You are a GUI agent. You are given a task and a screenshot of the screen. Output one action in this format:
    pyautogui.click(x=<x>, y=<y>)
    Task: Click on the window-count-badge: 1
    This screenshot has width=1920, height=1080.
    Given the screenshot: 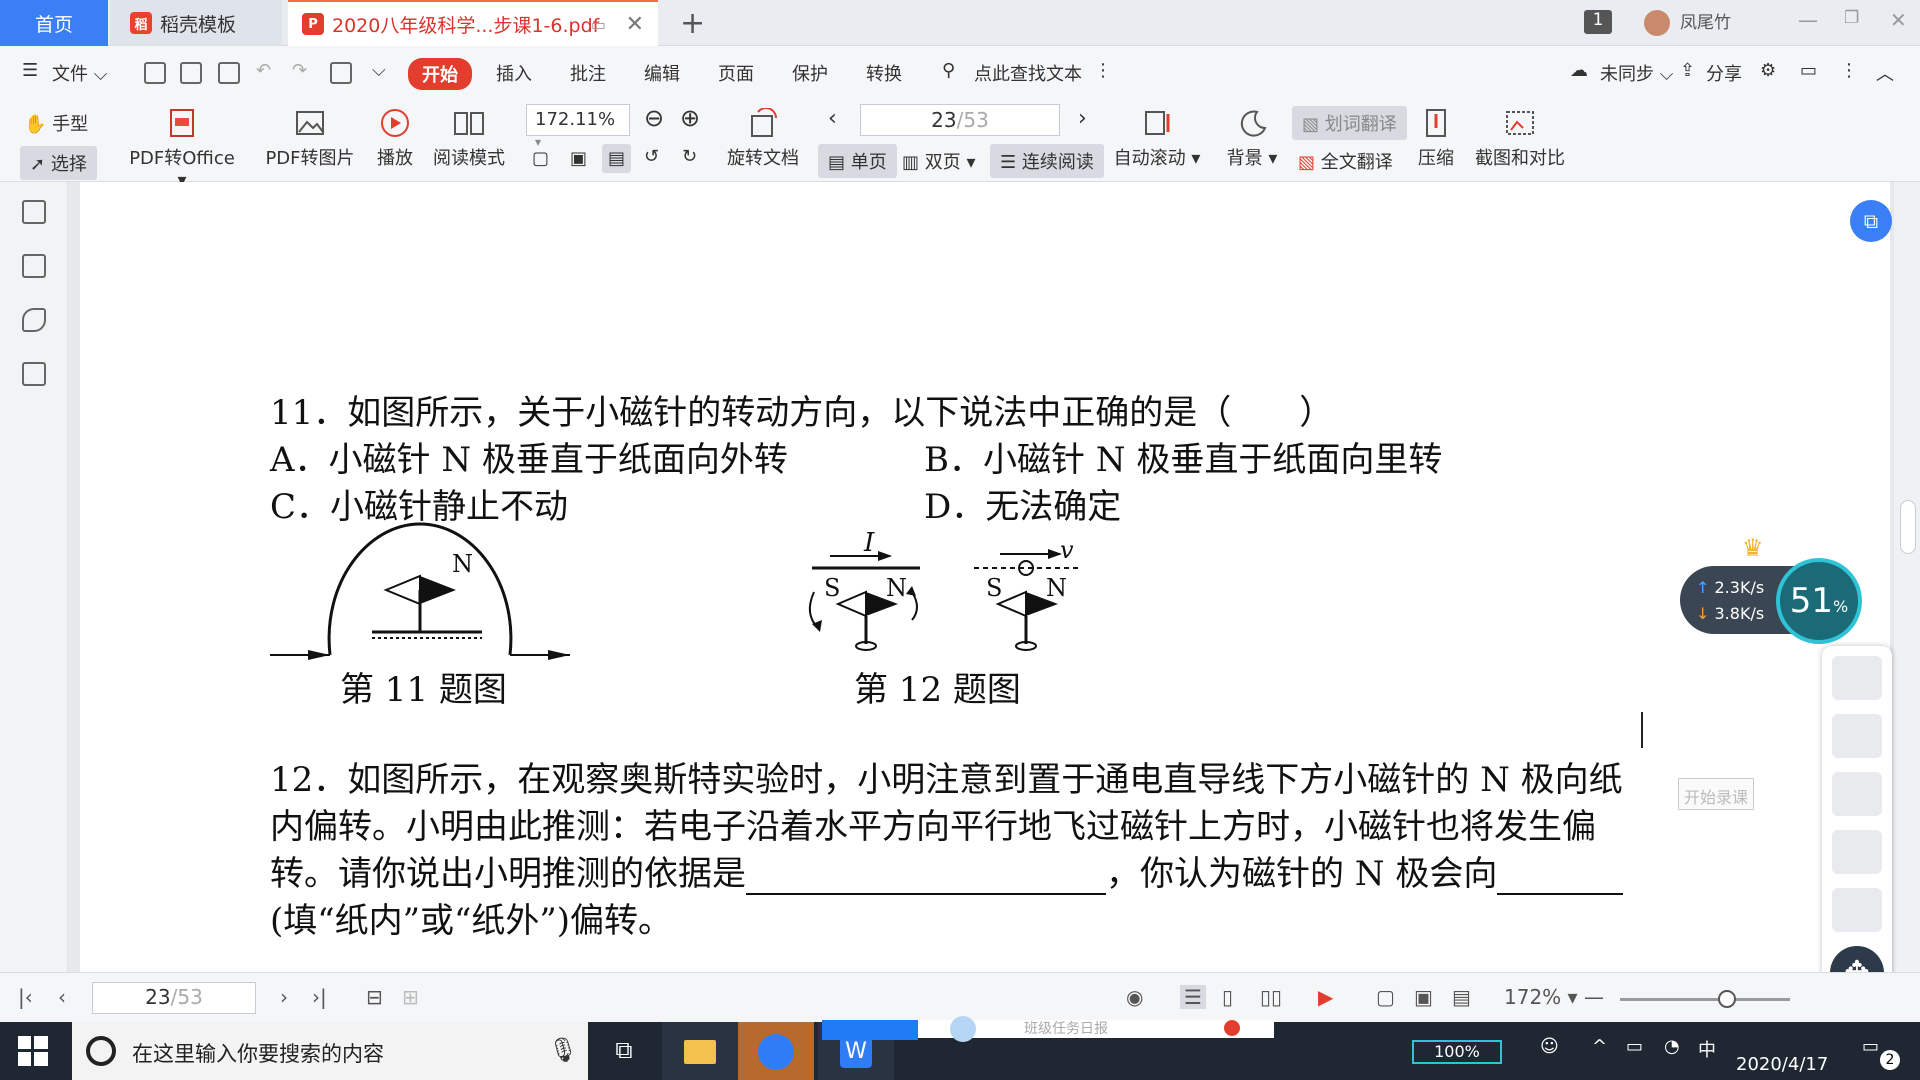 What is the action you would take?
    pyautogui.click(x=1598, y=22)
    